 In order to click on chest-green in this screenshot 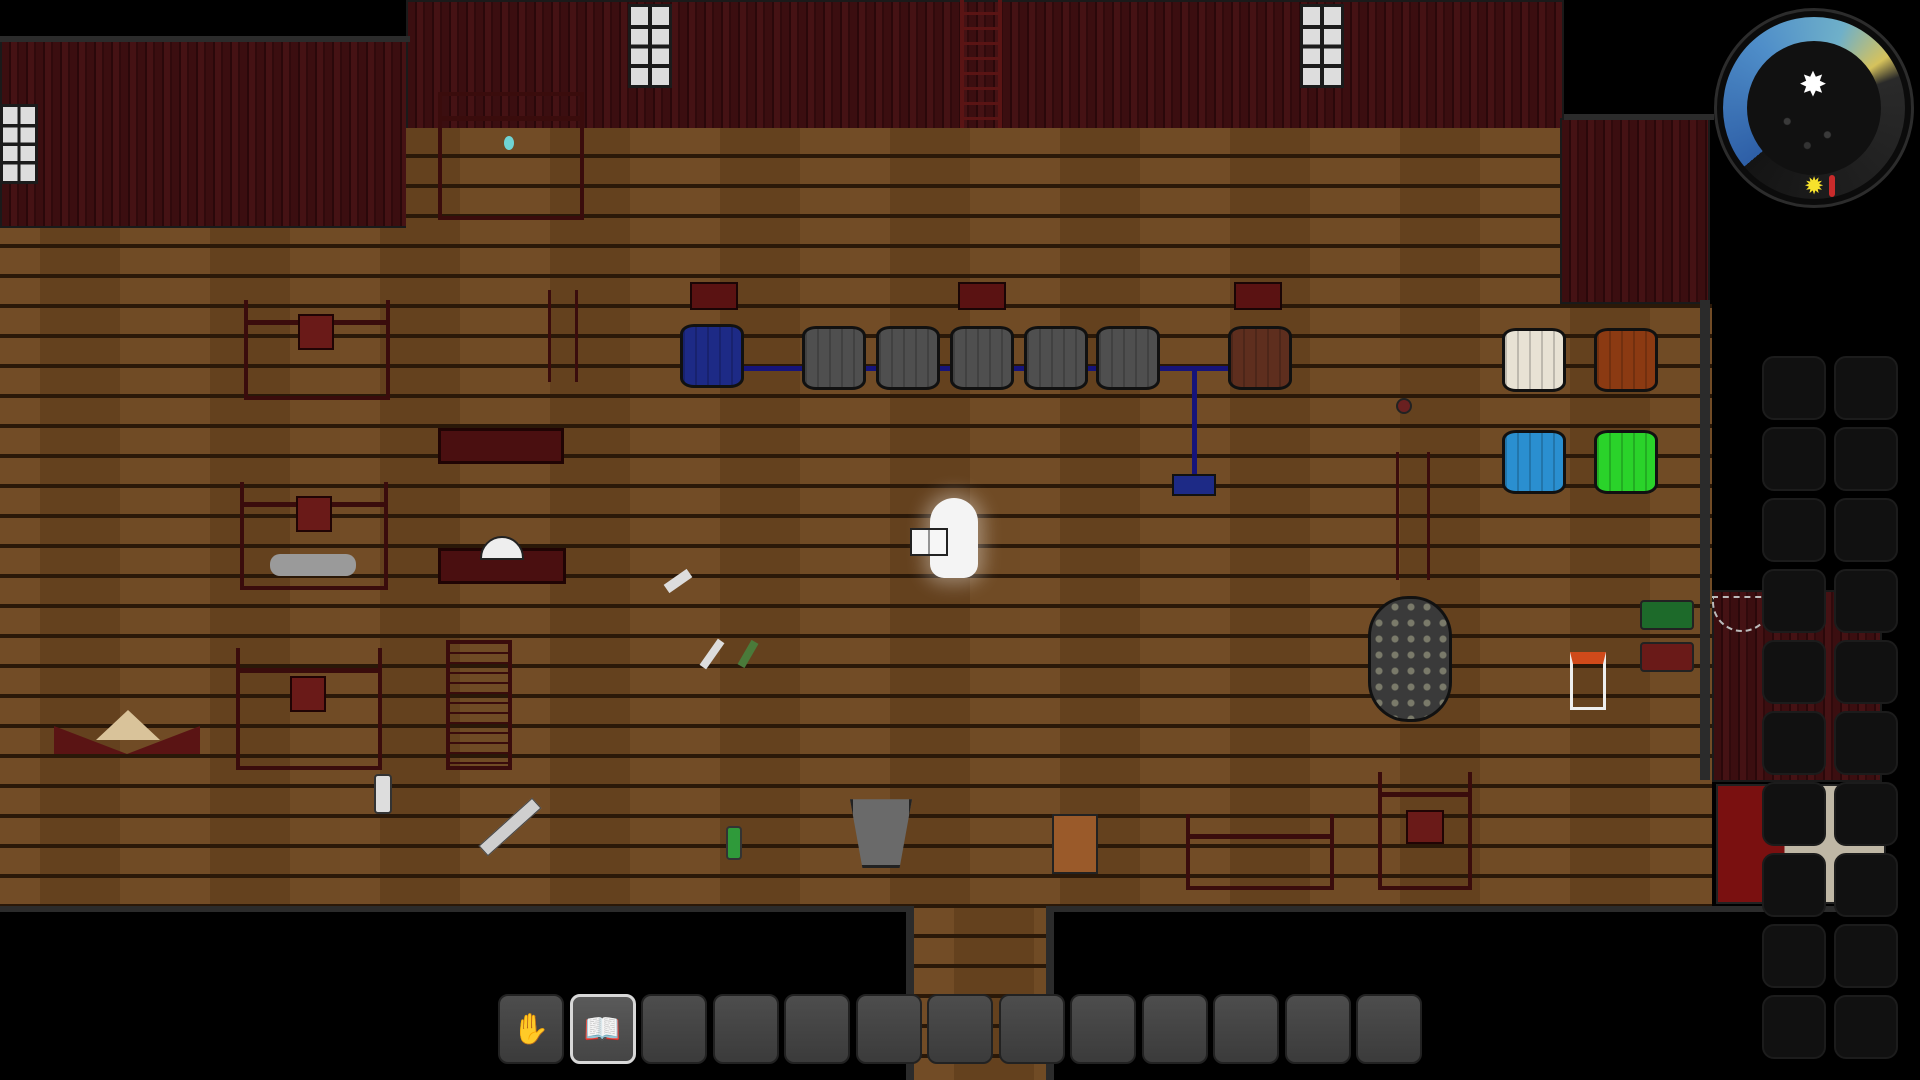, I will do `click(1667, 615)`.